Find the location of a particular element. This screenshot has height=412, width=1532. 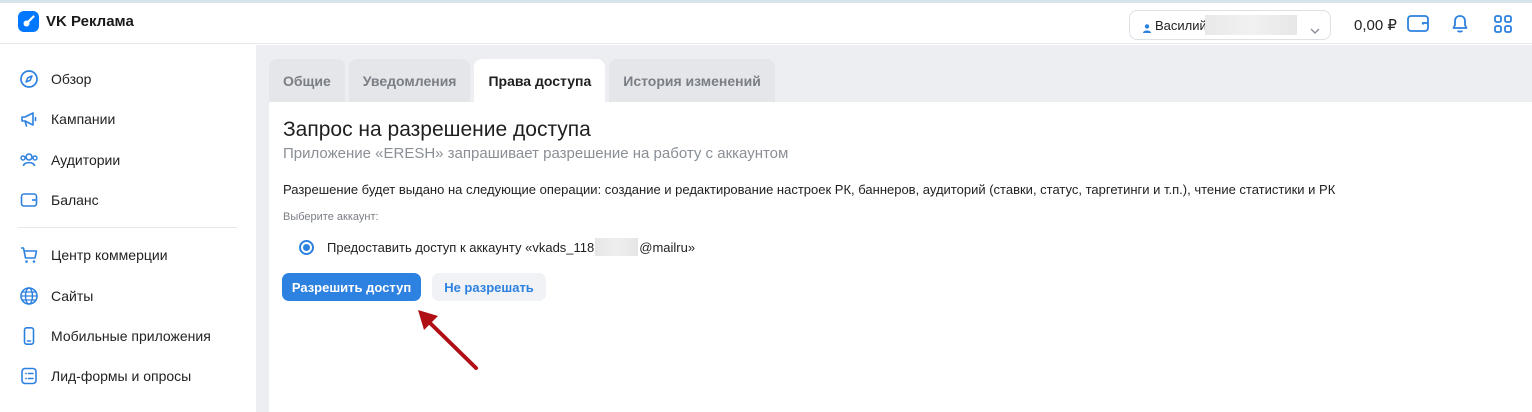

megaphone-icon is located at coordinates (29, 119).